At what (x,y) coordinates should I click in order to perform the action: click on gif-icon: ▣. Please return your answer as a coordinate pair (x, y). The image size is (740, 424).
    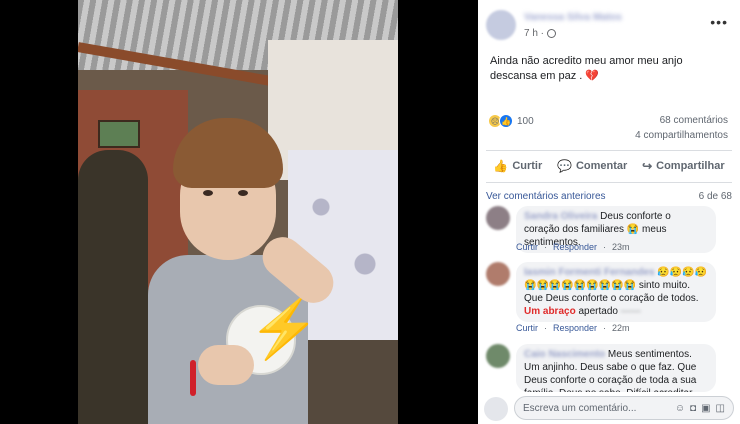
    Looking at the image, I should click on (705, 408).